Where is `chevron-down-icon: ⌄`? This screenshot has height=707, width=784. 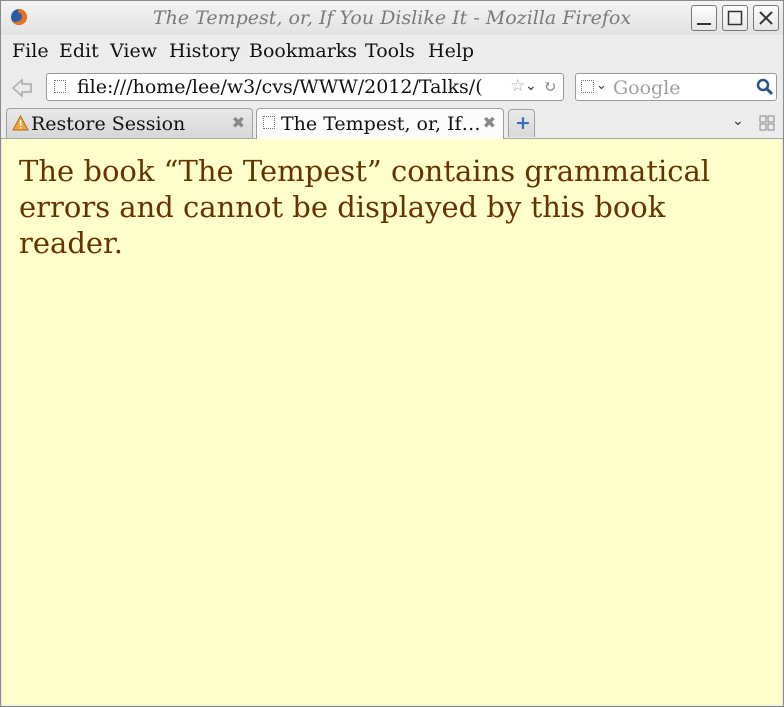 chevron-down-icon: ⌄ is located at coordinates (601, 85).